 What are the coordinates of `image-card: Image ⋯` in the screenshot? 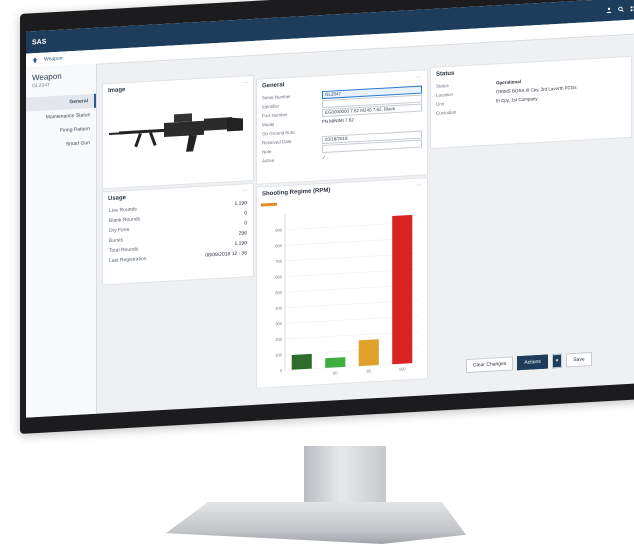 It's located at (178, 132).